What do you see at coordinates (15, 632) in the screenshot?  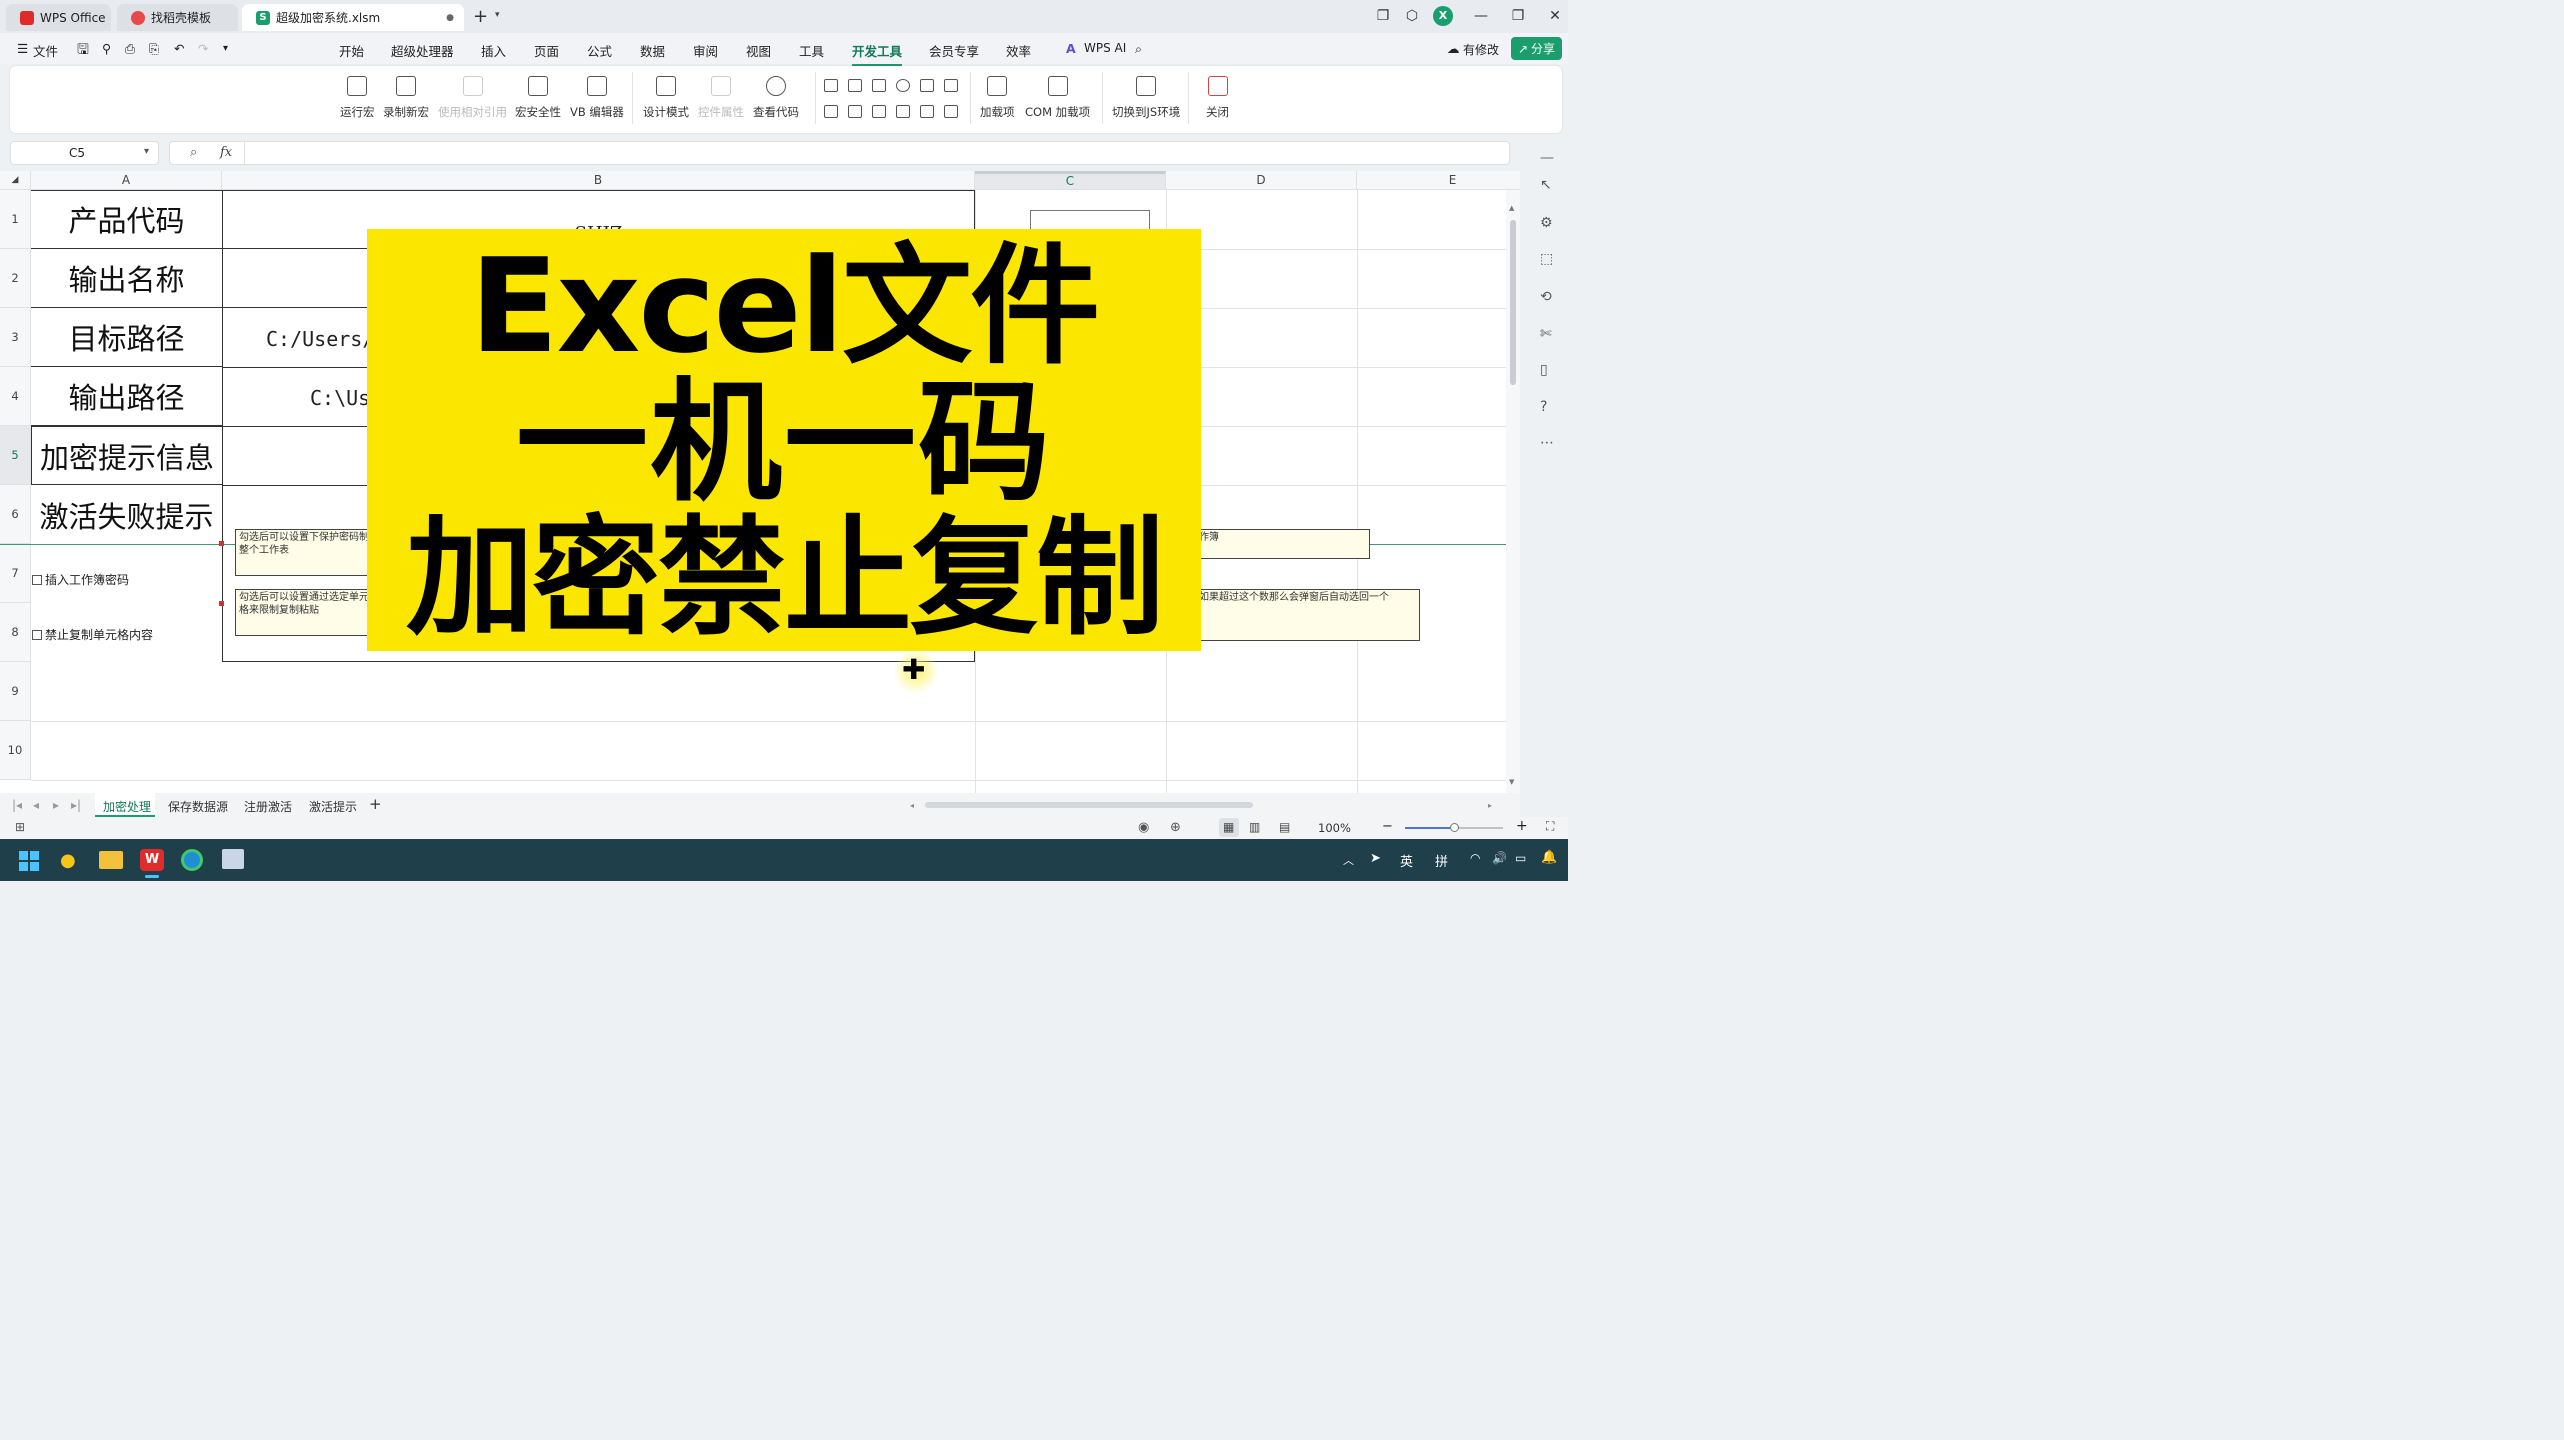 I see `row-header: 8` at bounding box center [15, 632].